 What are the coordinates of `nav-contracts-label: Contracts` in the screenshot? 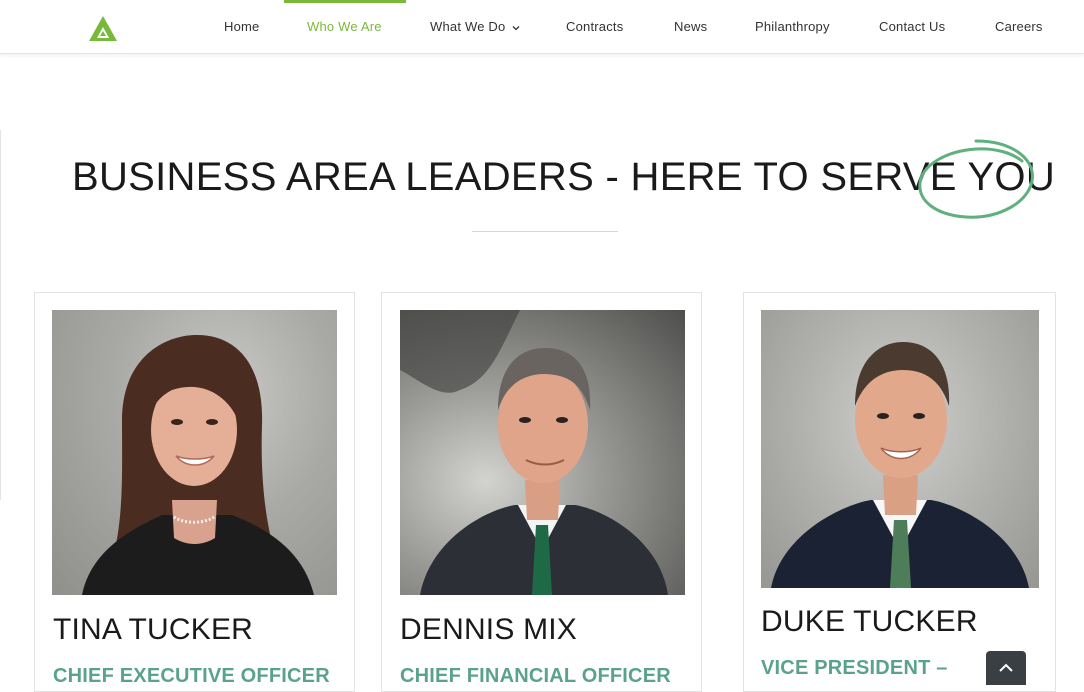 It's located at (595, 26).